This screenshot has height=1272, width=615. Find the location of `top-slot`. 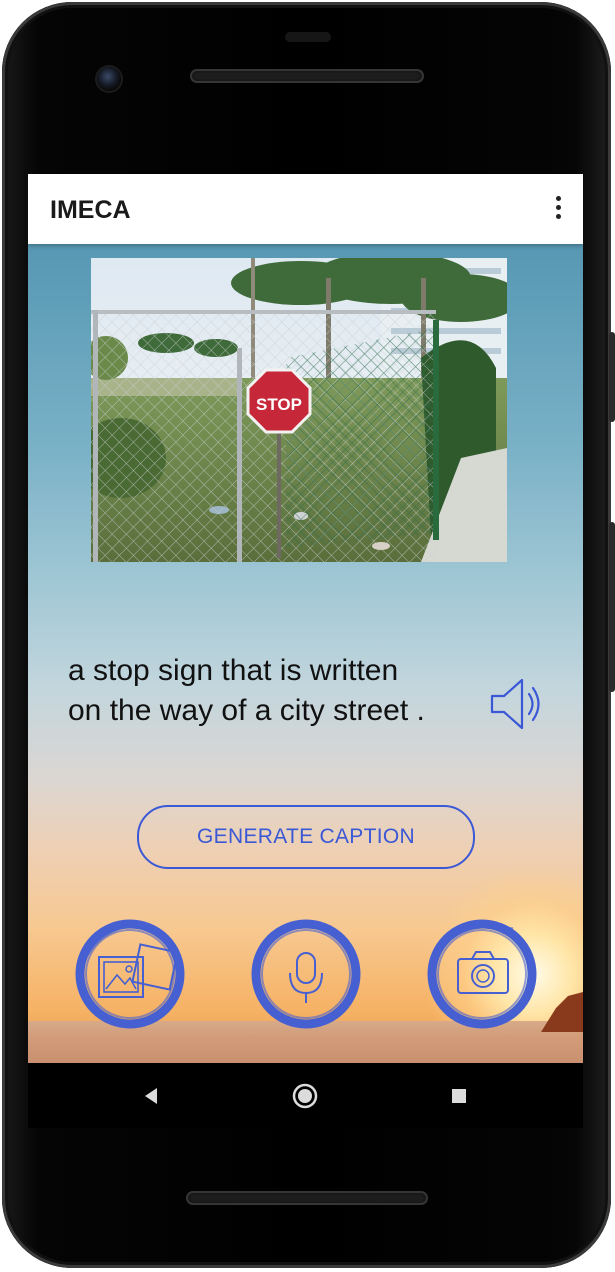

top-slot is located at coordinates (308, 37).